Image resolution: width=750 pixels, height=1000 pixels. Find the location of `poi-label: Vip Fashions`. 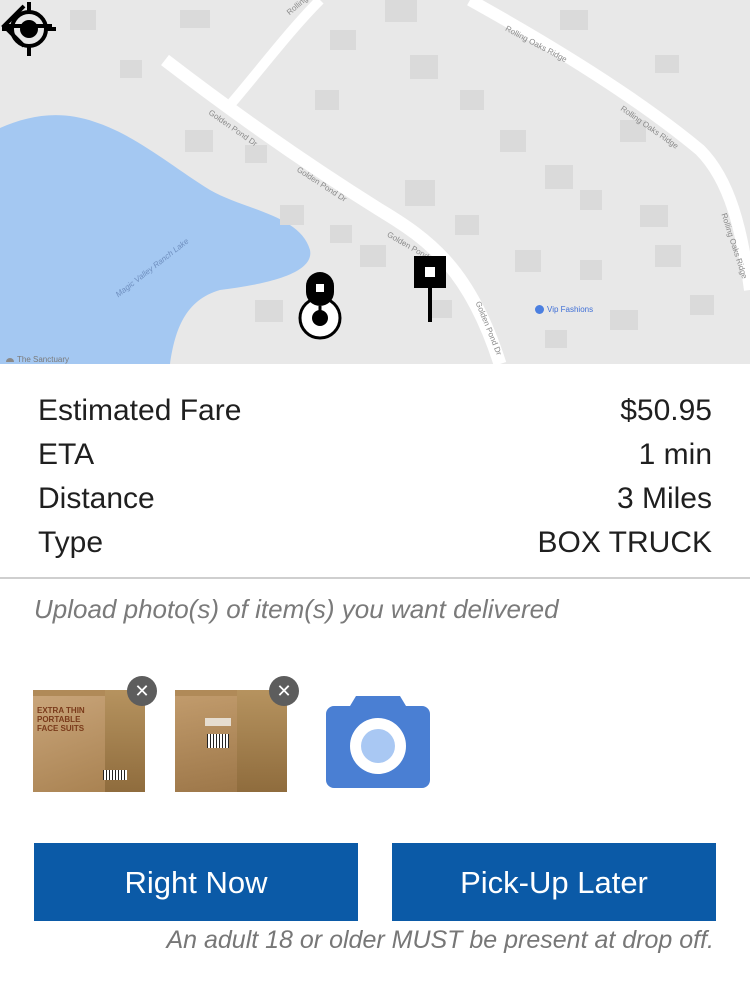

poi-label: Vip Fashions is located at coordinates (570, 309).